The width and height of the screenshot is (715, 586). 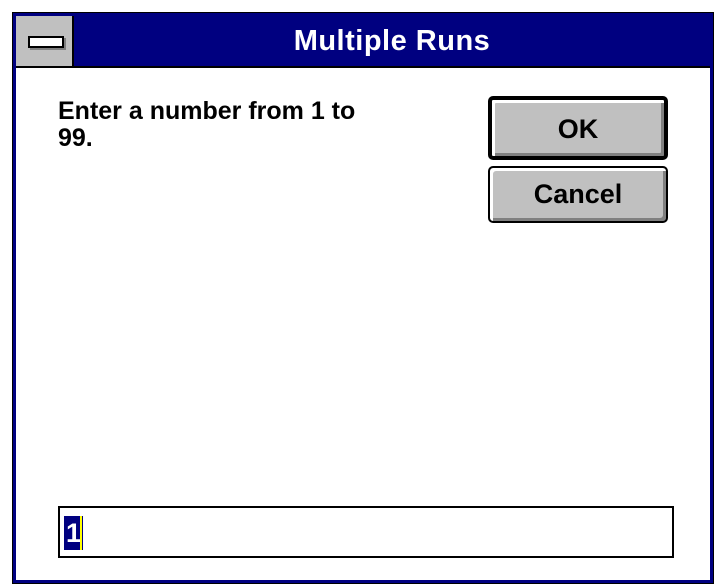 I want to click on prompt-text: Enter a number from 1 to 99., so click(x=207, y=124).